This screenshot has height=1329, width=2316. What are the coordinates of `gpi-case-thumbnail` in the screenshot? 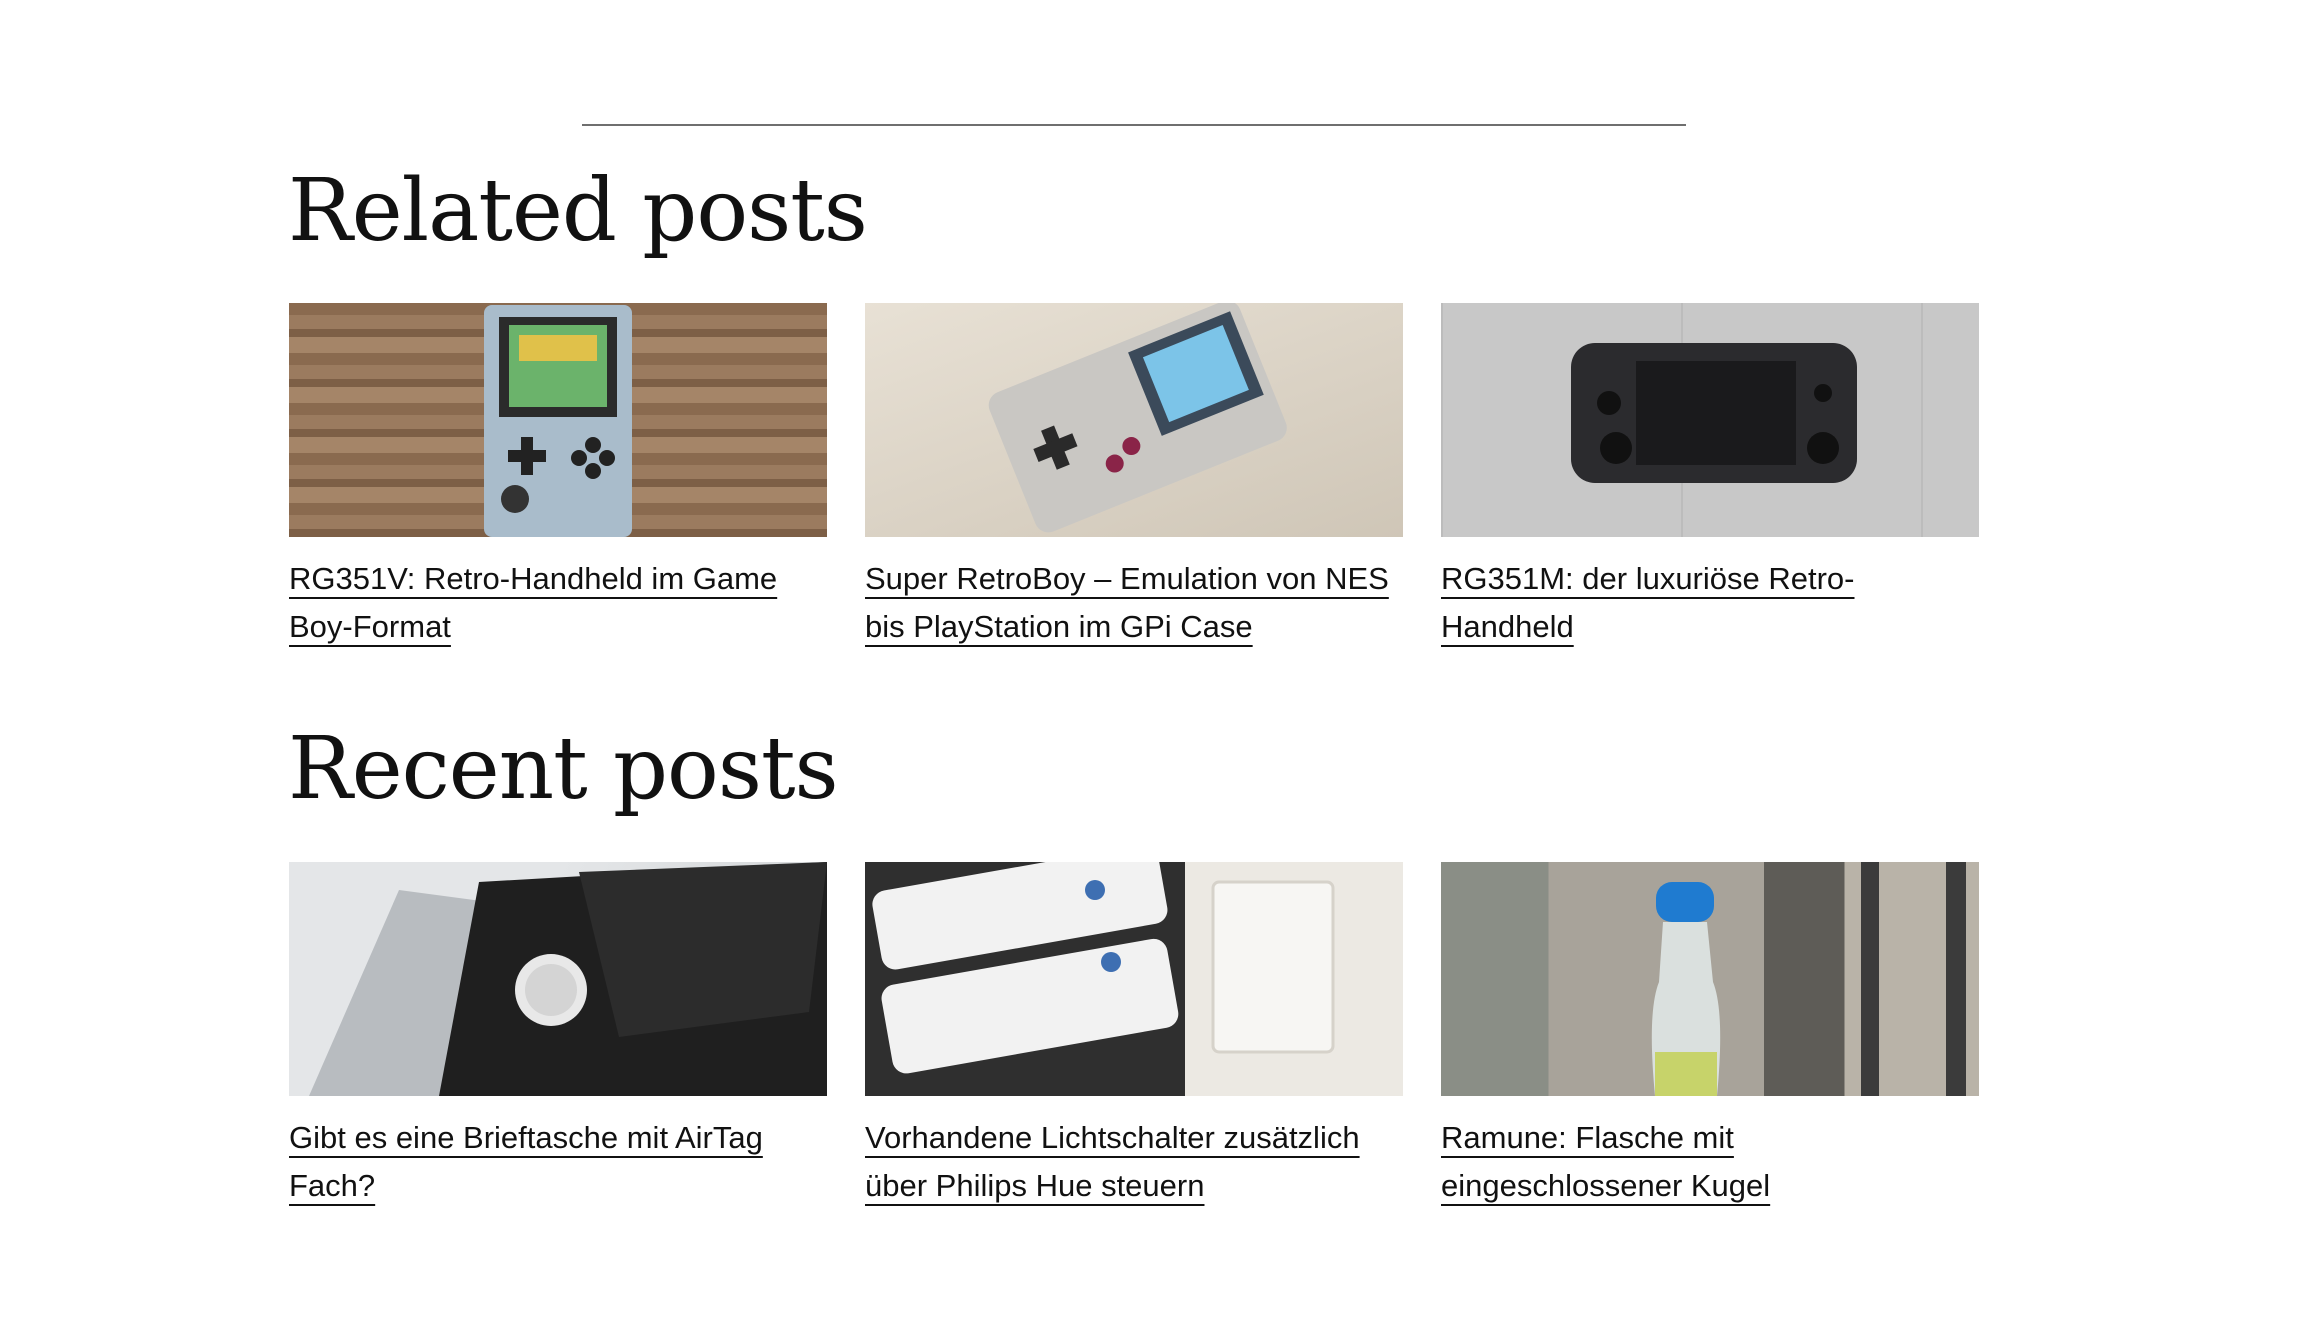 It's located at (1134, 420).